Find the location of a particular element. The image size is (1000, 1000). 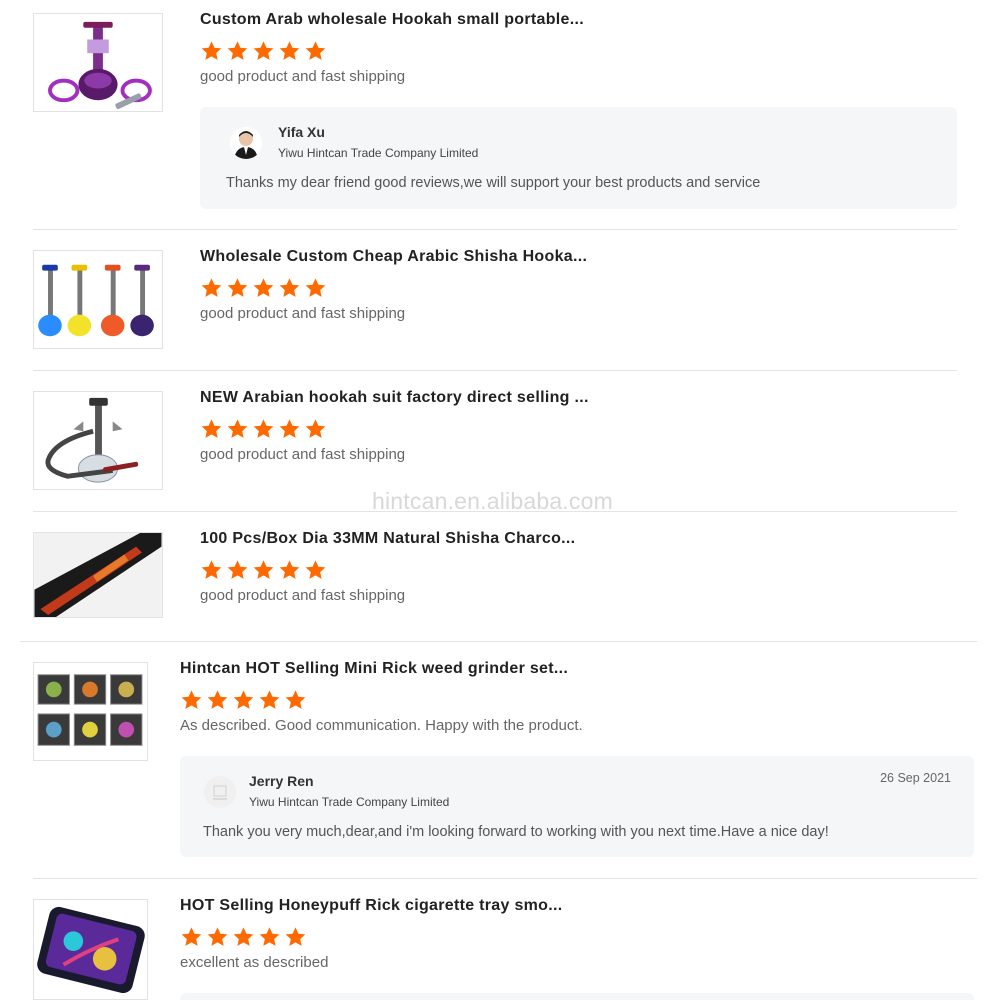

reply-date: 26 Sep 2021 is located at coordinates (915, 778).